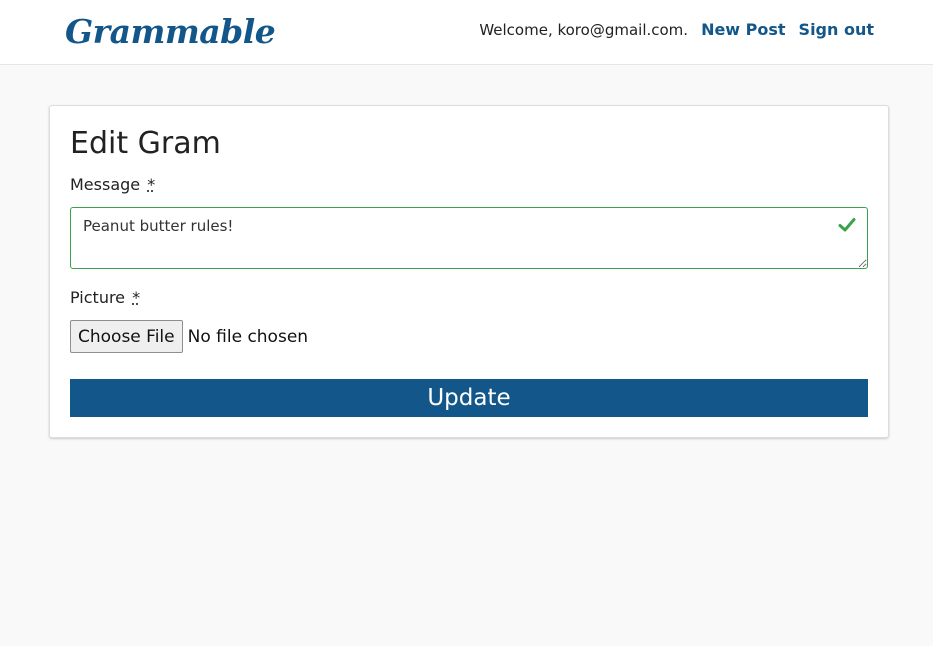 The height and width of the screenshot is (646, 933). I want to click on new-post-link: New Post, so click(743, 29).